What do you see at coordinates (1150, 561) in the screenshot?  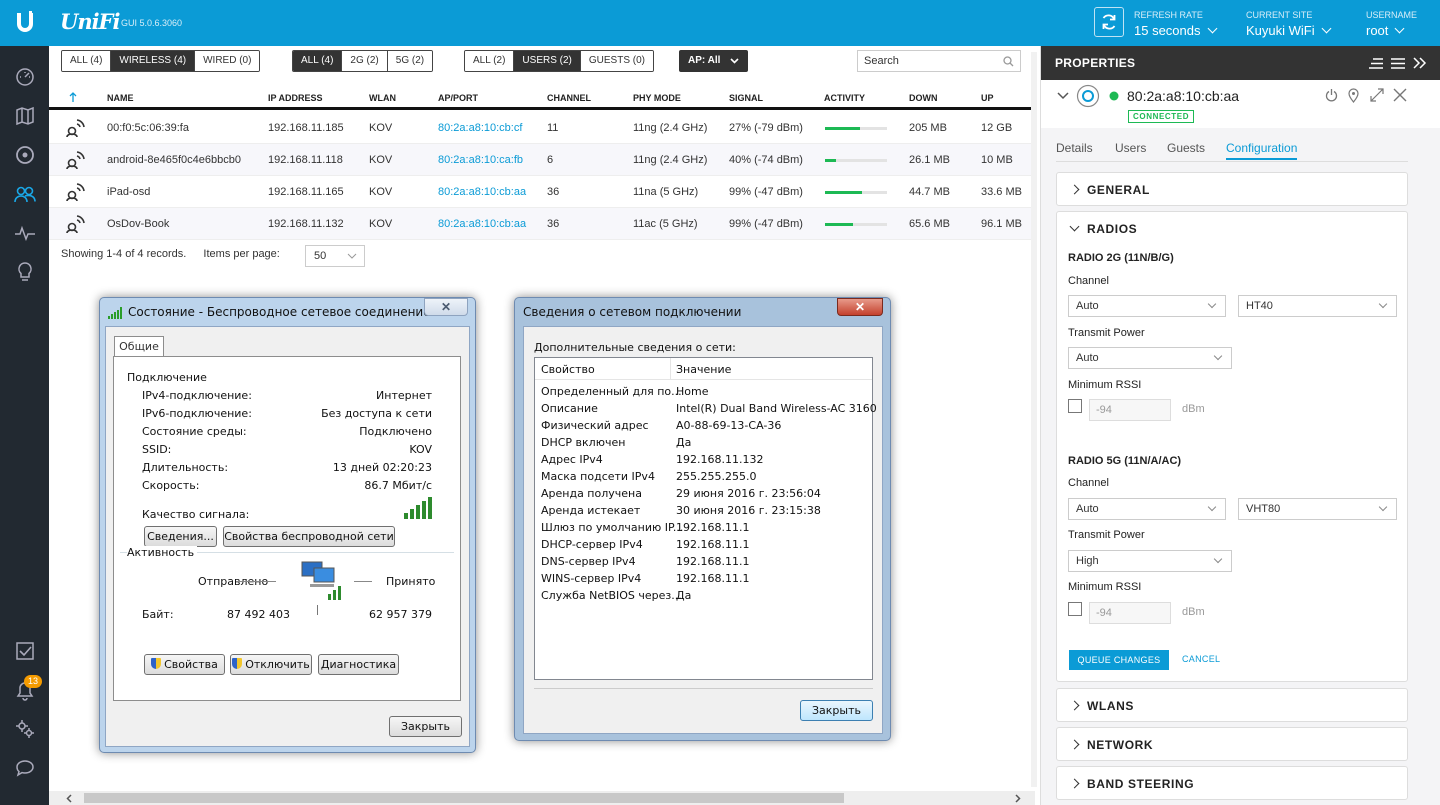 I see `radio-5g-tx-select: High` at bounding box center [1150, 561].